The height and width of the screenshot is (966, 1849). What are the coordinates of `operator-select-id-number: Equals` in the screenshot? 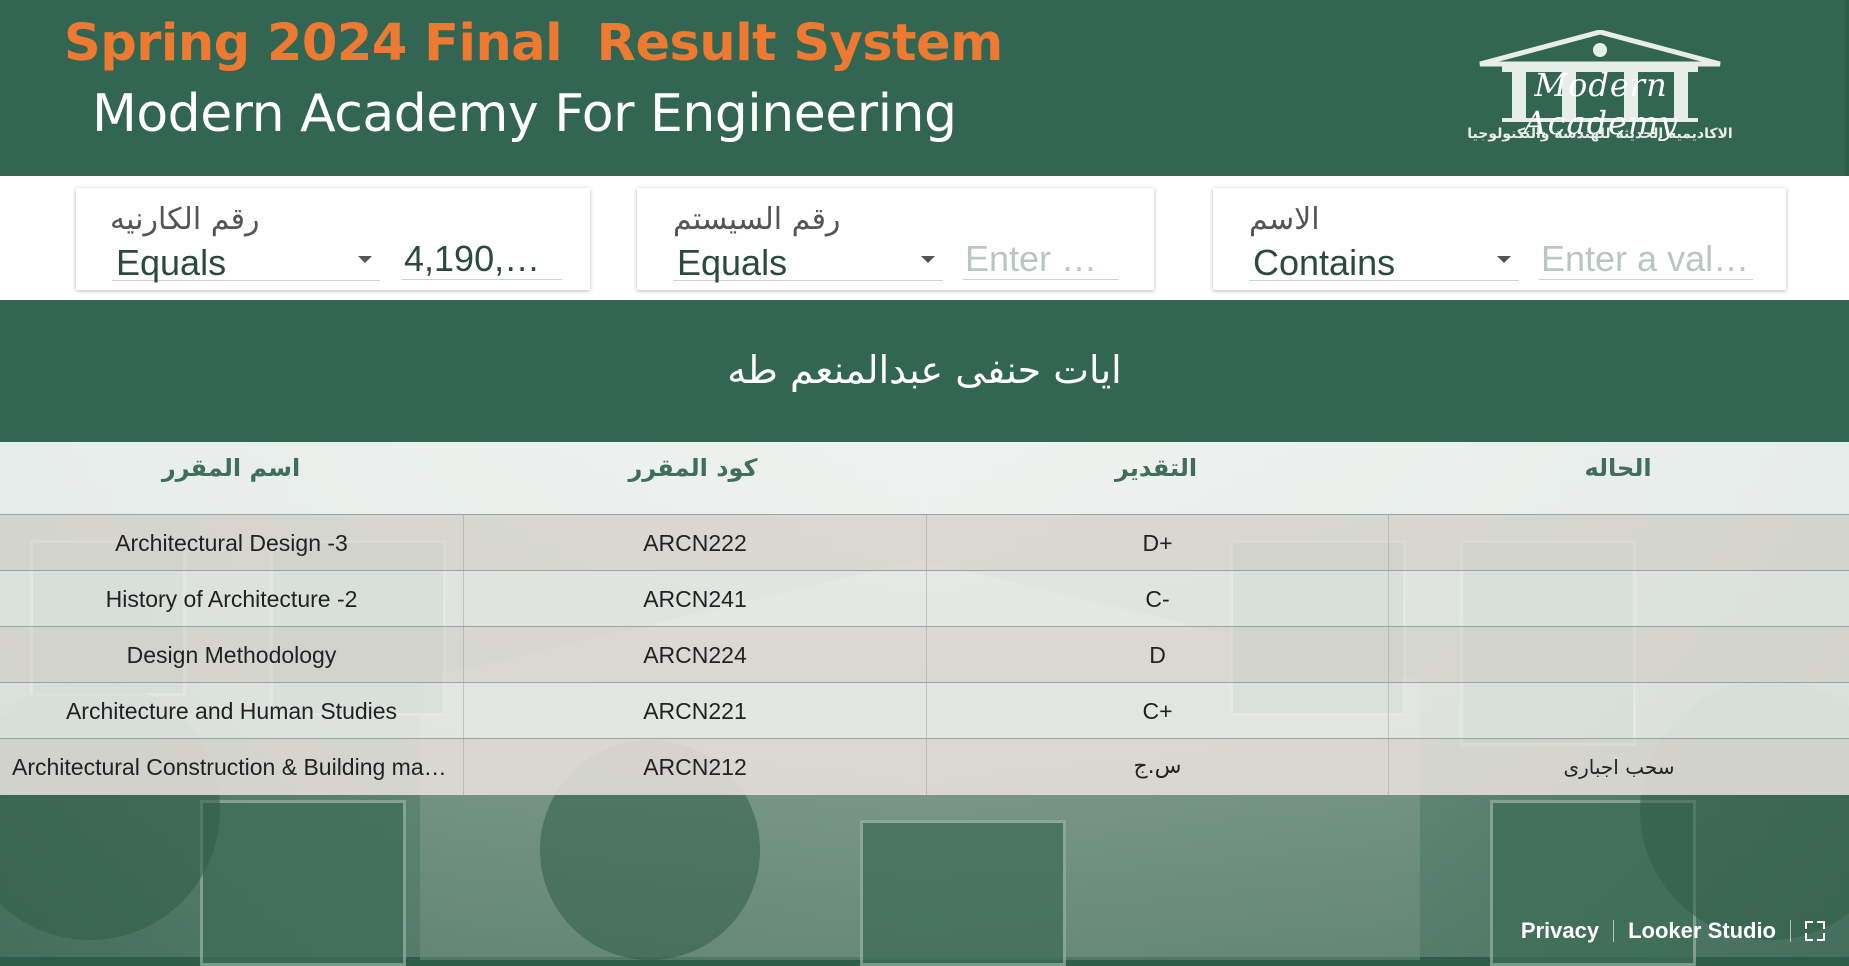 It's located at (246, 261).